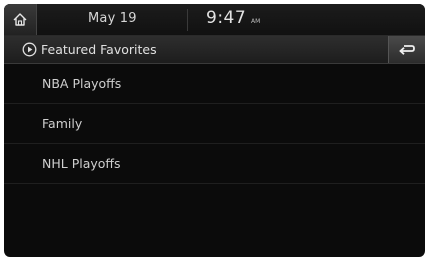 This screenshot has height=261, width=429. I want to click on time-display: 9:47, so click(226, 18).